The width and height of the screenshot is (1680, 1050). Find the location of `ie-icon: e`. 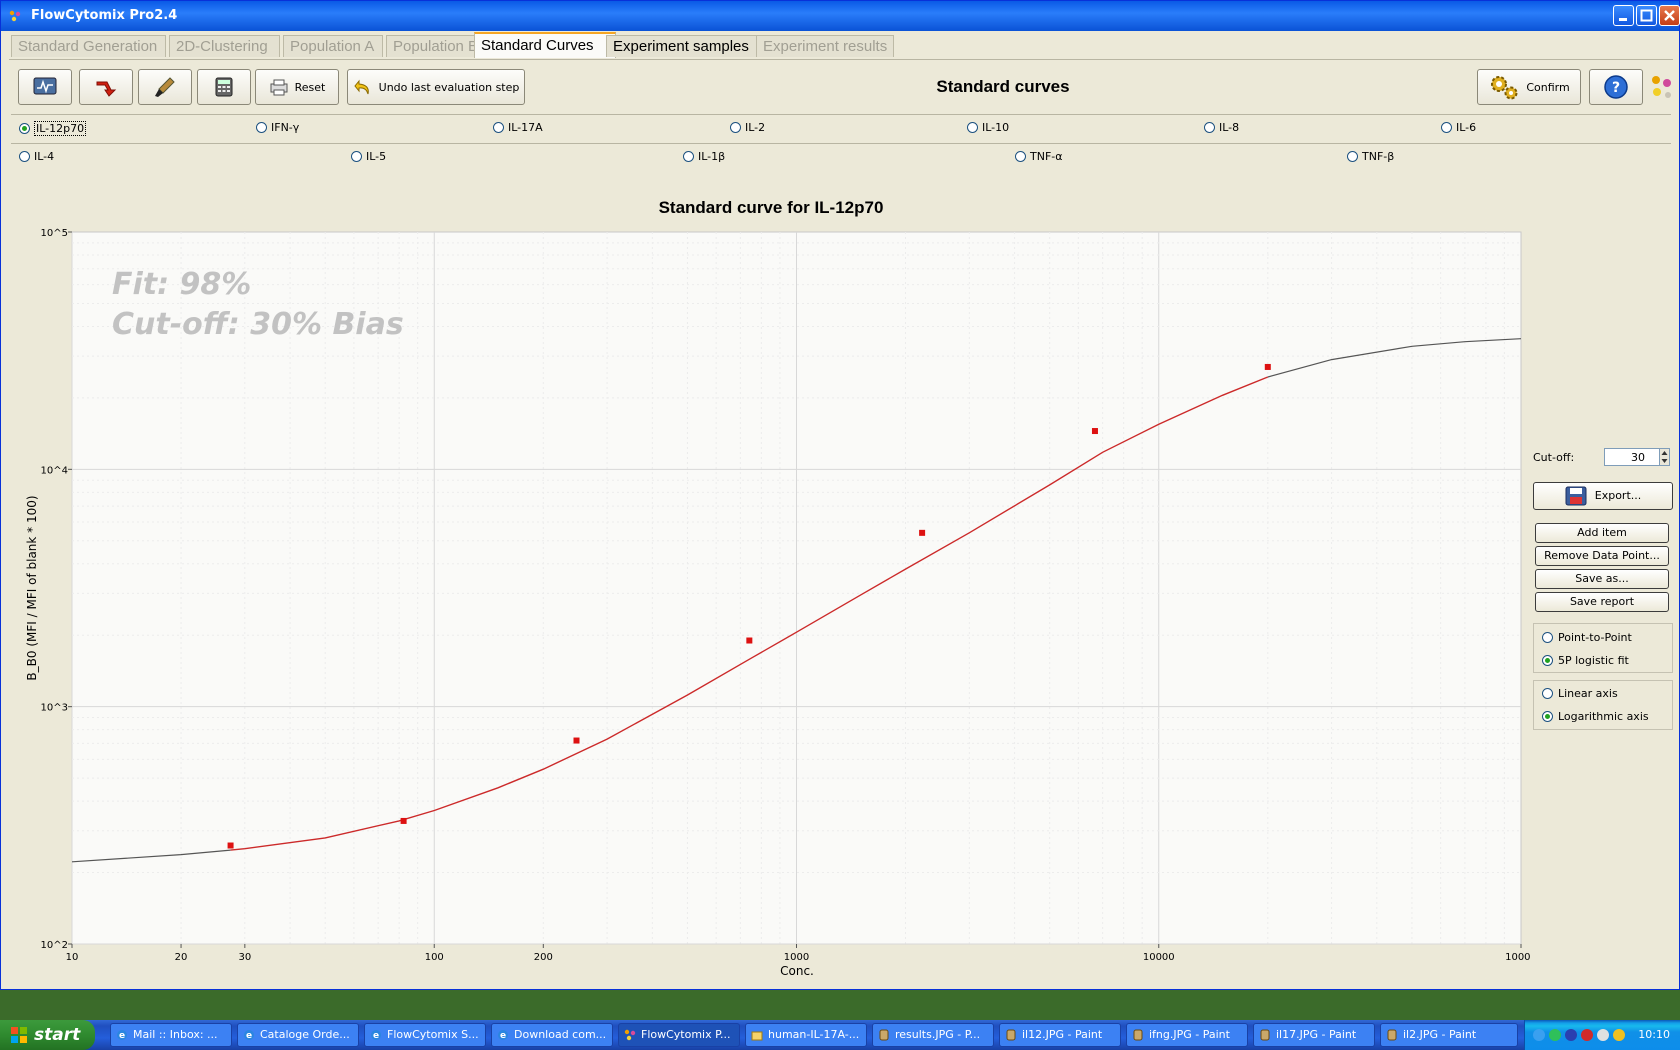

ie-icon: e is located at coordinates (249, 1035).